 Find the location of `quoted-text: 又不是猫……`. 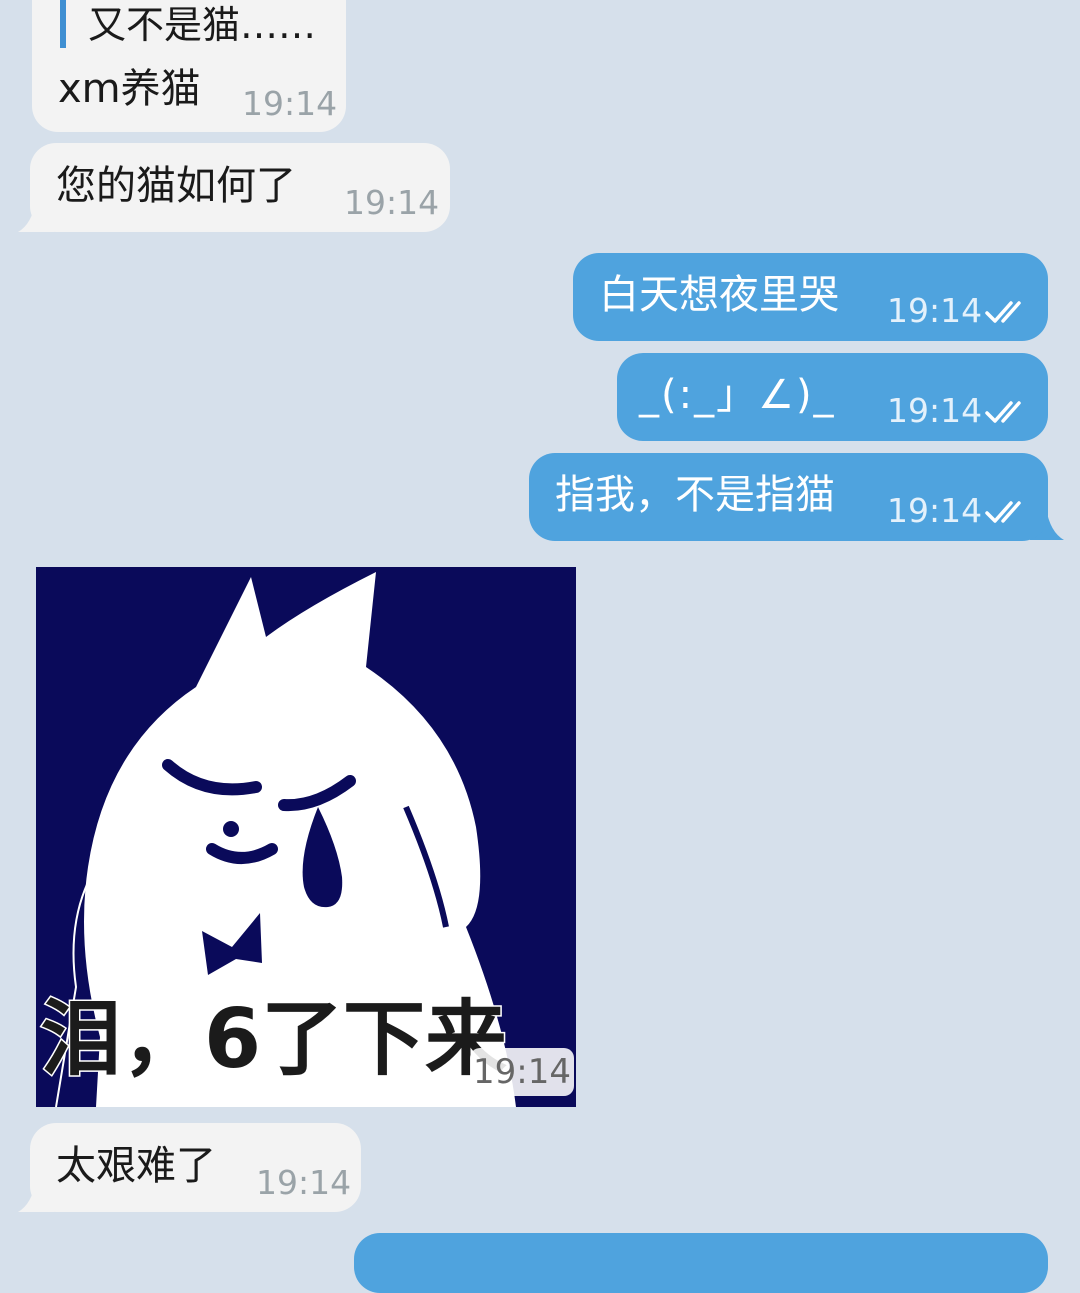

quoted-text: 又不是猫…… is located at coordinates (202, 25).